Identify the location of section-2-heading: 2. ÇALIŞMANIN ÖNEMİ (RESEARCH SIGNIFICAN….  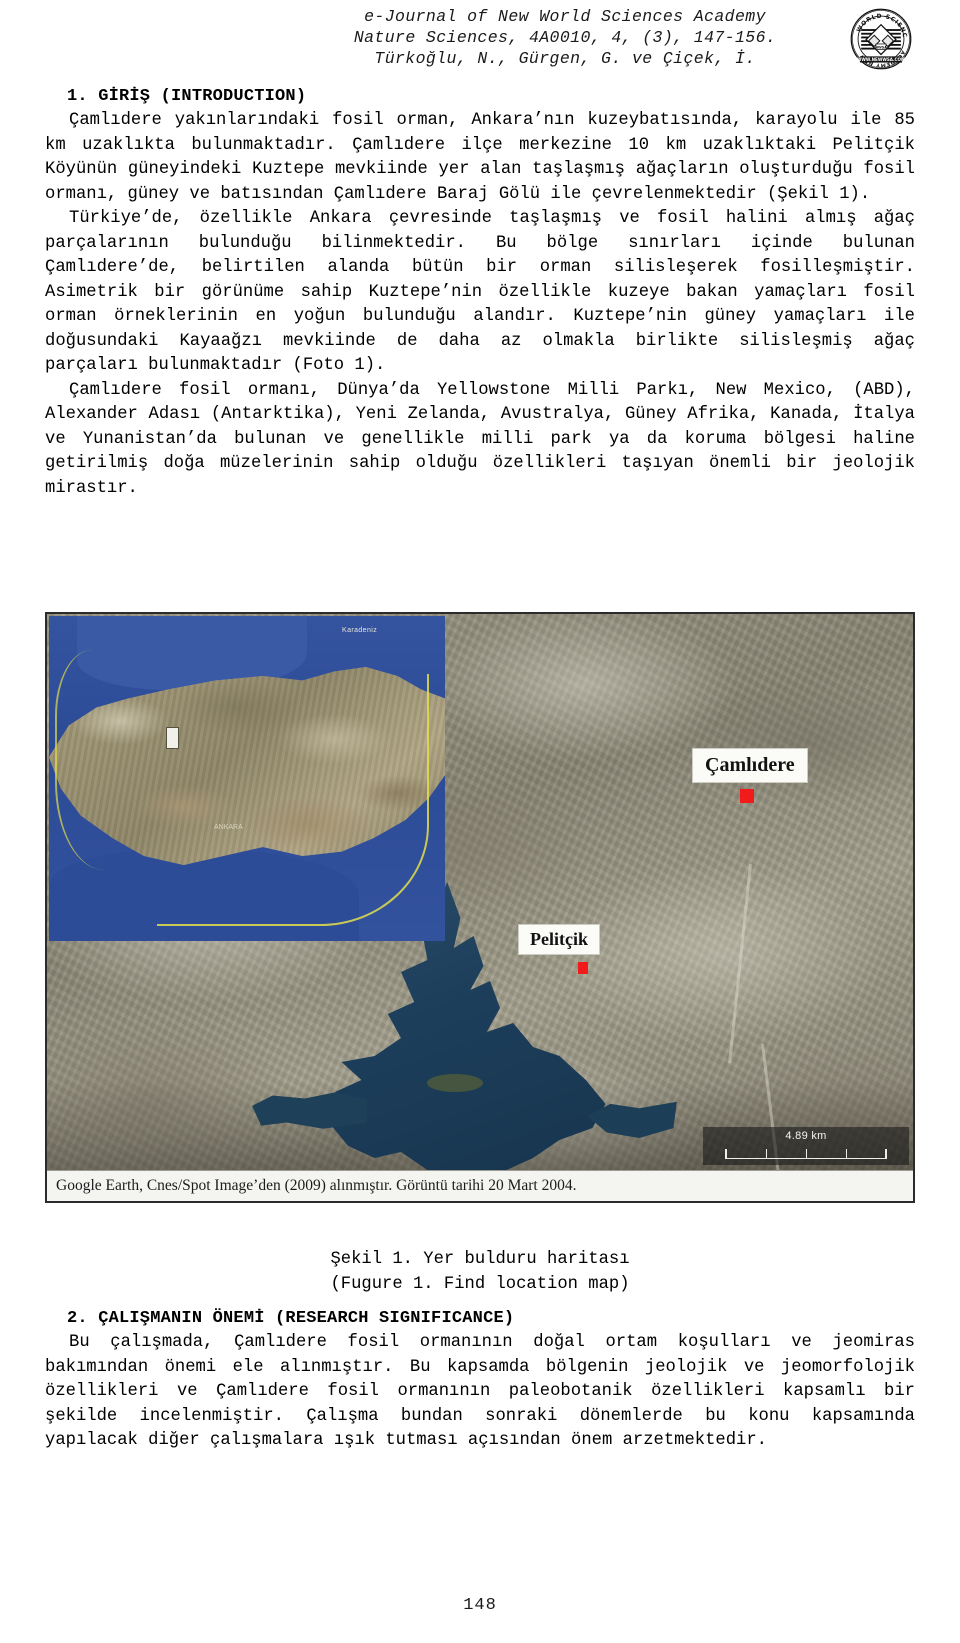
(291, 1318).